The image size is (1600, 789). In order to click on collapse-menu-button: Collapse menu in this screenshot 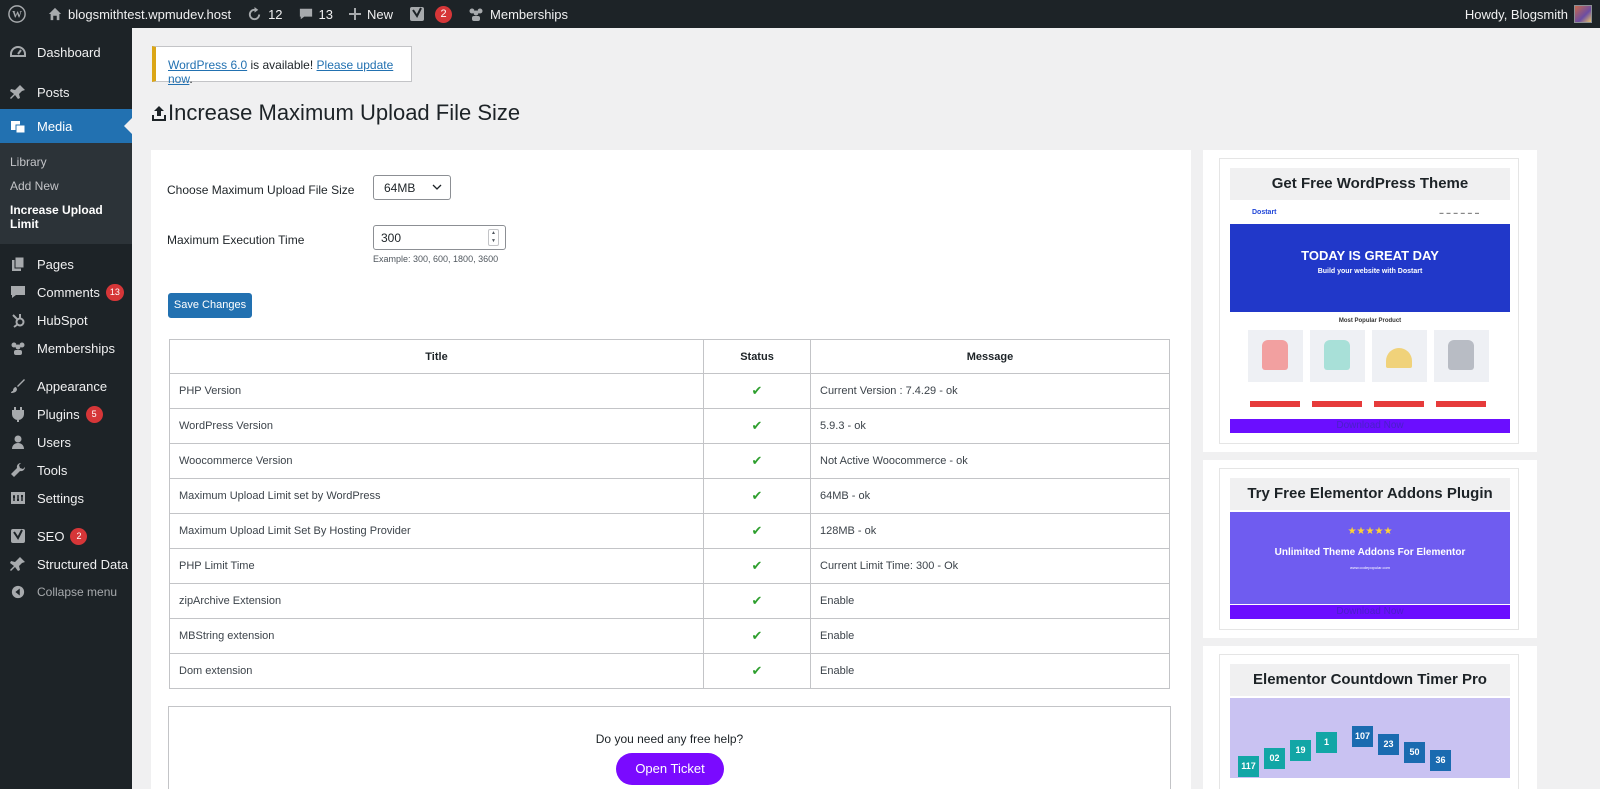, I will do `click(66, 592)`.